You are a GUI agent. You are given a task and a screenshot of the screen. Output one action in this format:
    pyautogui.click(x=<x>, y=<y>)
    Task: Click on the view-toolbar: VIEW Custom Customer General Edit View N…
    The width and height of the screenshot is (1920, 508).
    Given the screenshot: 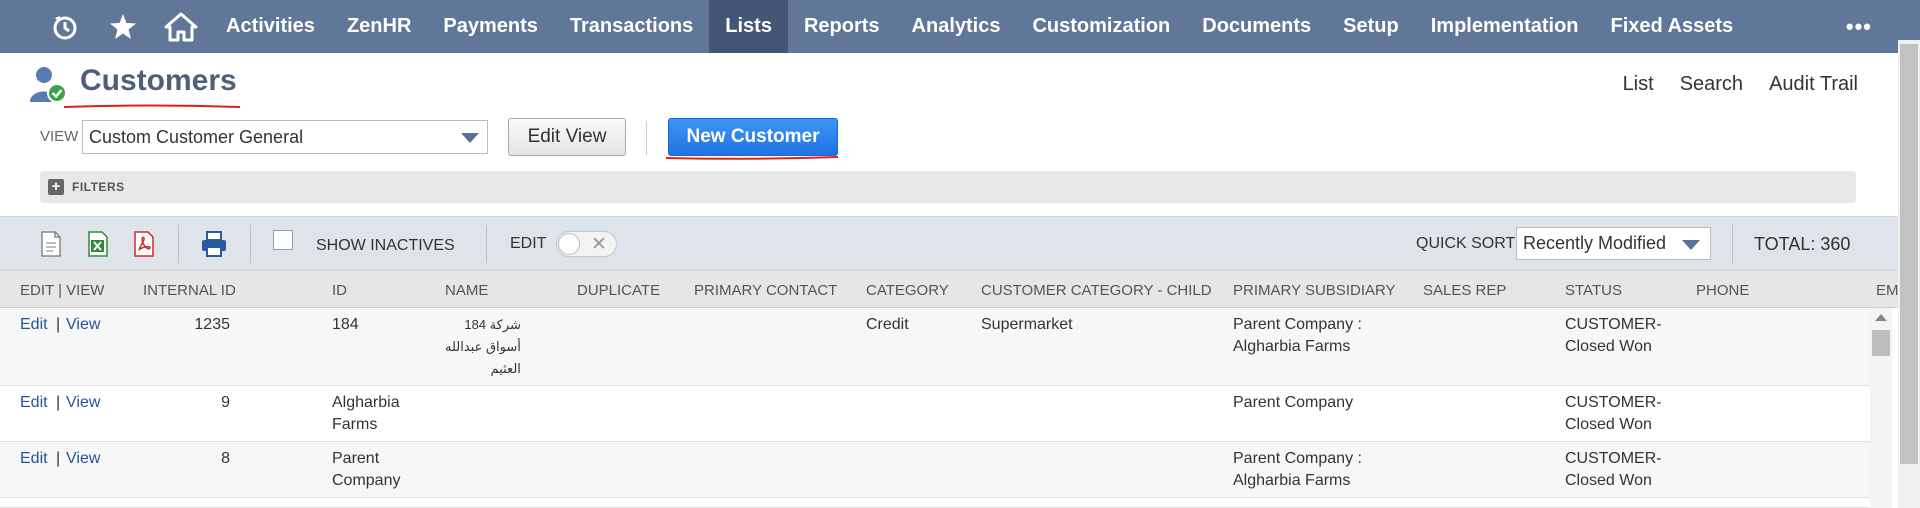 What is the action you would take?
    pyautogui.click(x=960, y=140)
    